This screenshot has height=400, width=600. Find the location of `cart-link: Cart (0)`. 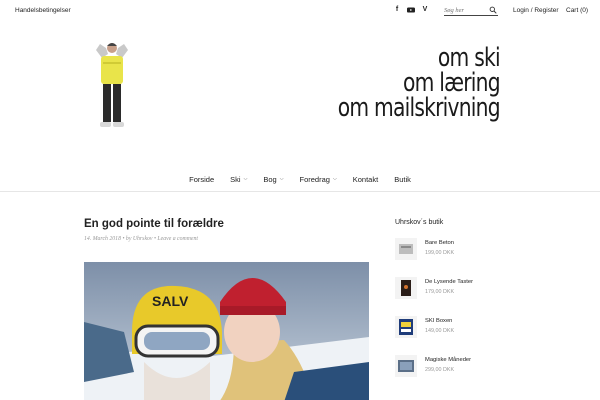

cart-link: Cart (0) is located at coordinates (577, 10).